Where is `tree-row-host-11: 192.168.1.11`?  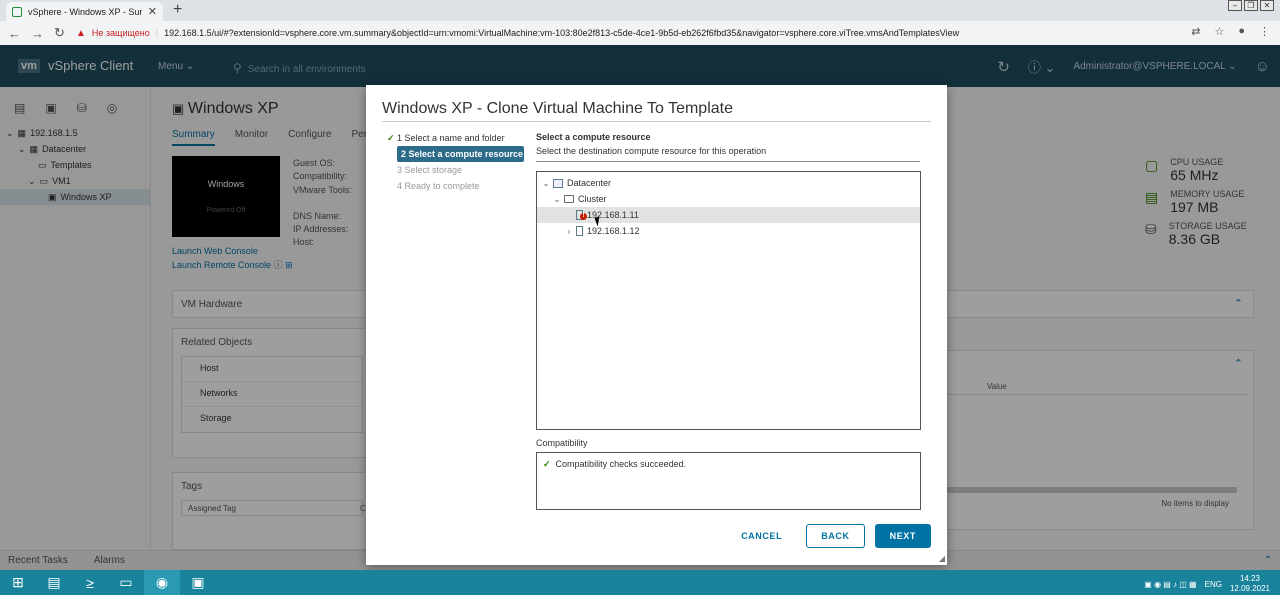
tree-row-host-11: 192.168.1.11 is located at coordinates (728, 215).